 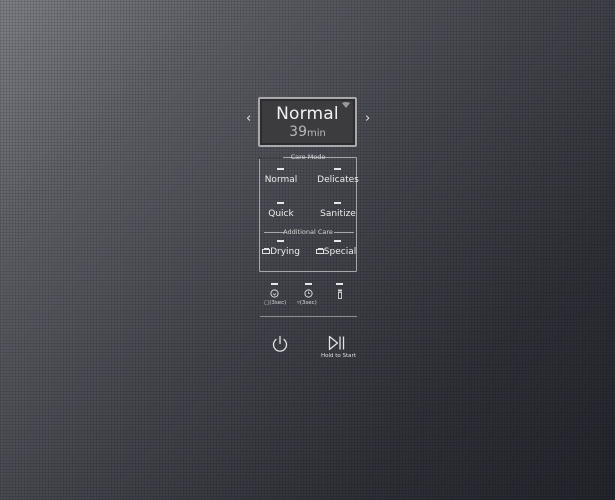 What do you see at coordinates (307, 114) in the screenshot?
I see `display-mode-name: Normal` at bounding box center [307, 114].